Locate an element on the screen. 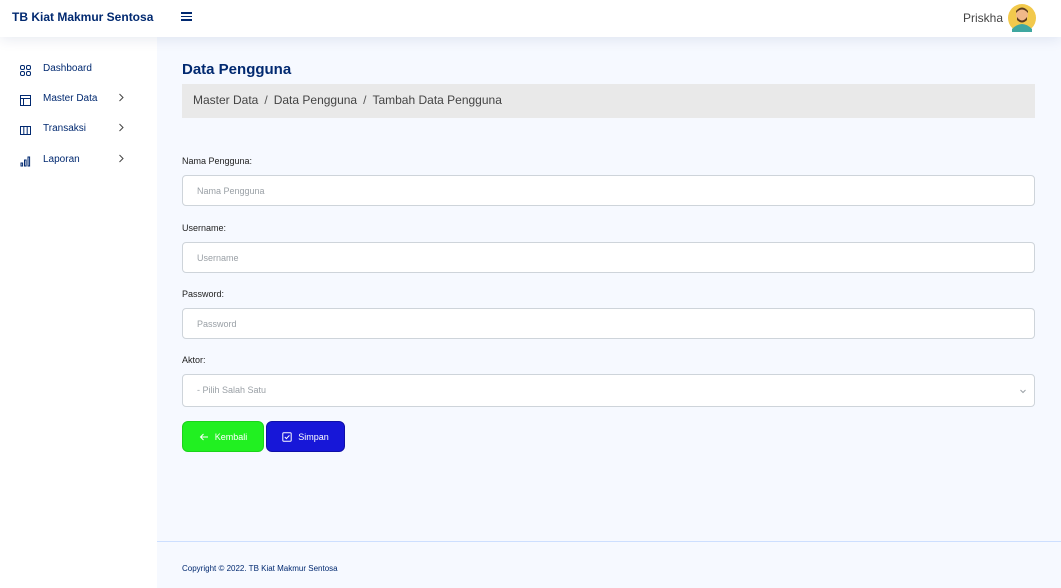 The width and height of the screenshot is (1061, 588). password-label: Password: is located at coordinates (203, 294).